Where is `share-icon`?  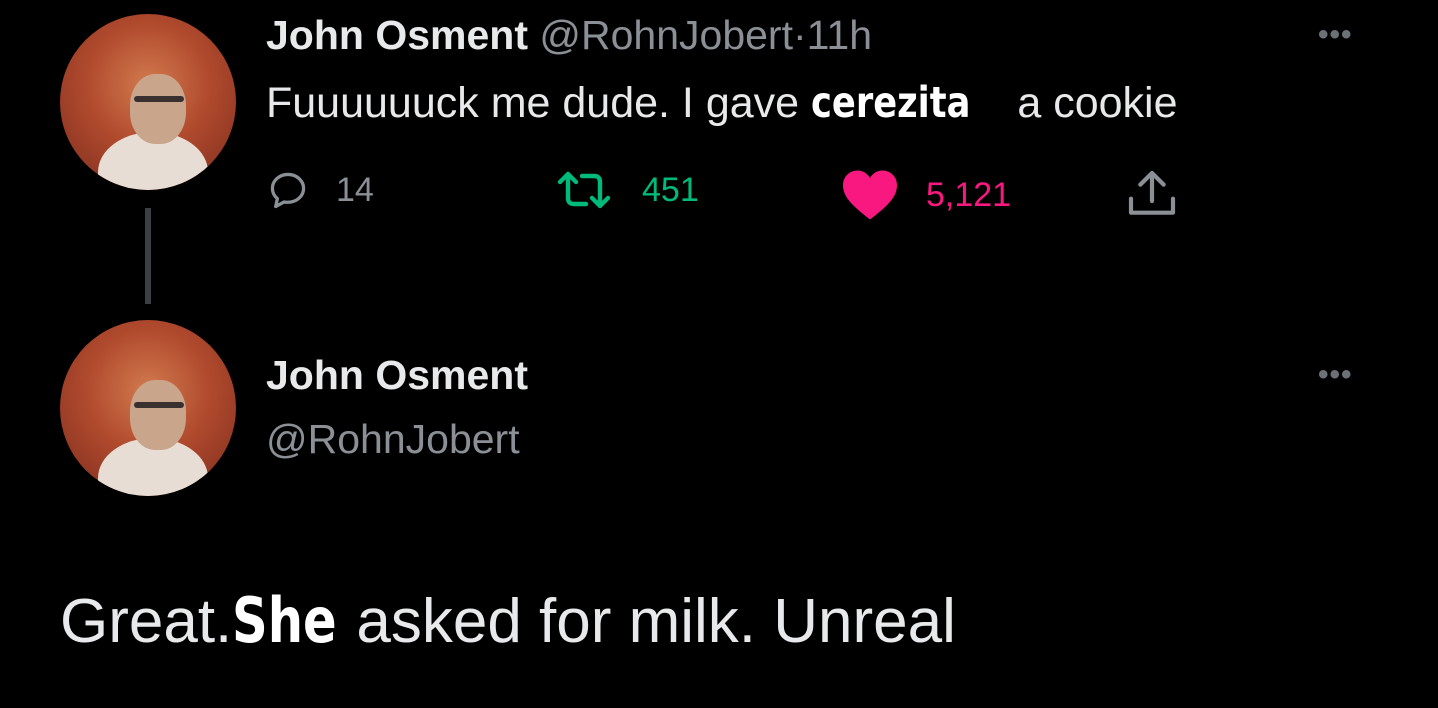
share-icon is located at coordinates (1152, 194).